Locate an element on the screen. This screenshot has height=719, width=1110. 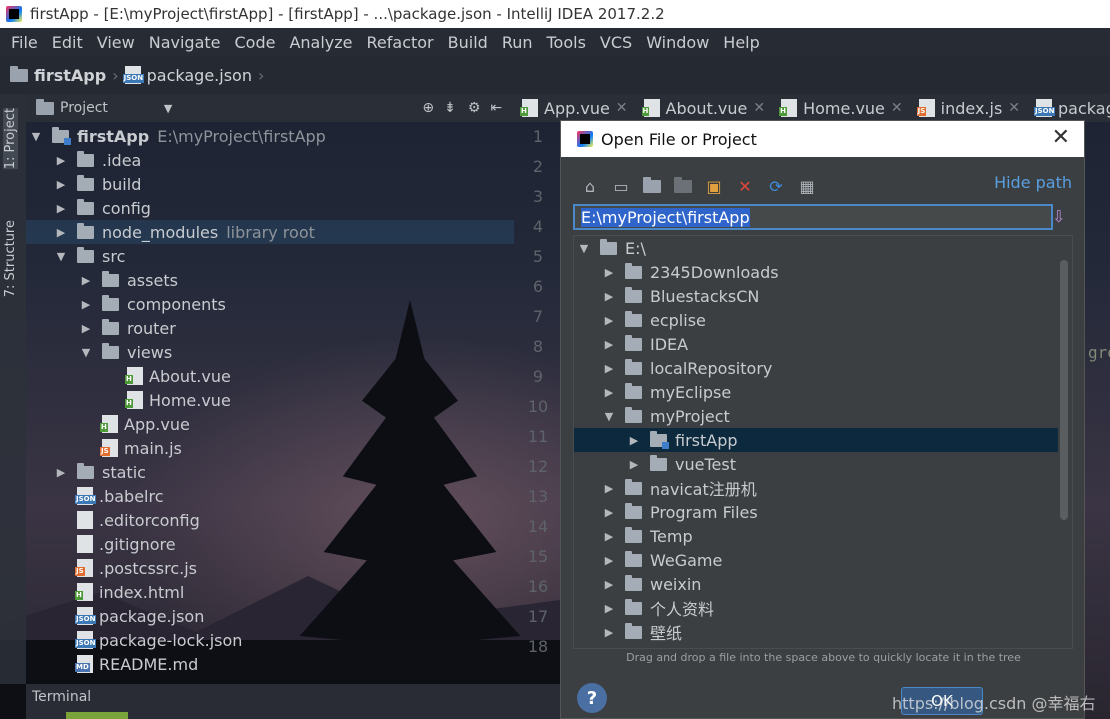
directory-row: ▶ WeGame is located at coordinates (816, 560).